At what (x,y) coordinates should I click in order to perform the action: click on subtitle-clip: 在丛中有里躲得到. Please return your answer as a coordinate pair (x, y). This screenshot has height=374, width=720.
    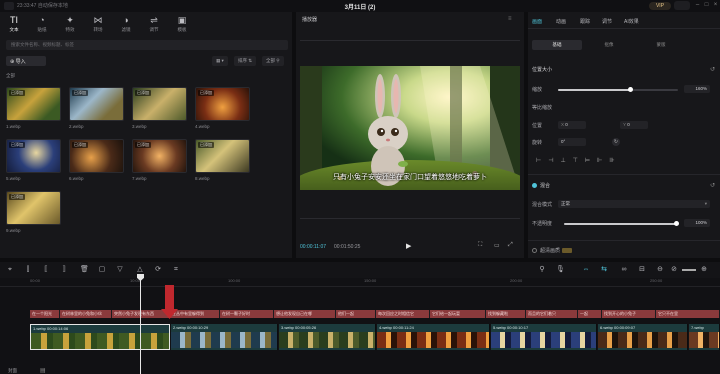
    Looking at the image, I should click on (195, 314).